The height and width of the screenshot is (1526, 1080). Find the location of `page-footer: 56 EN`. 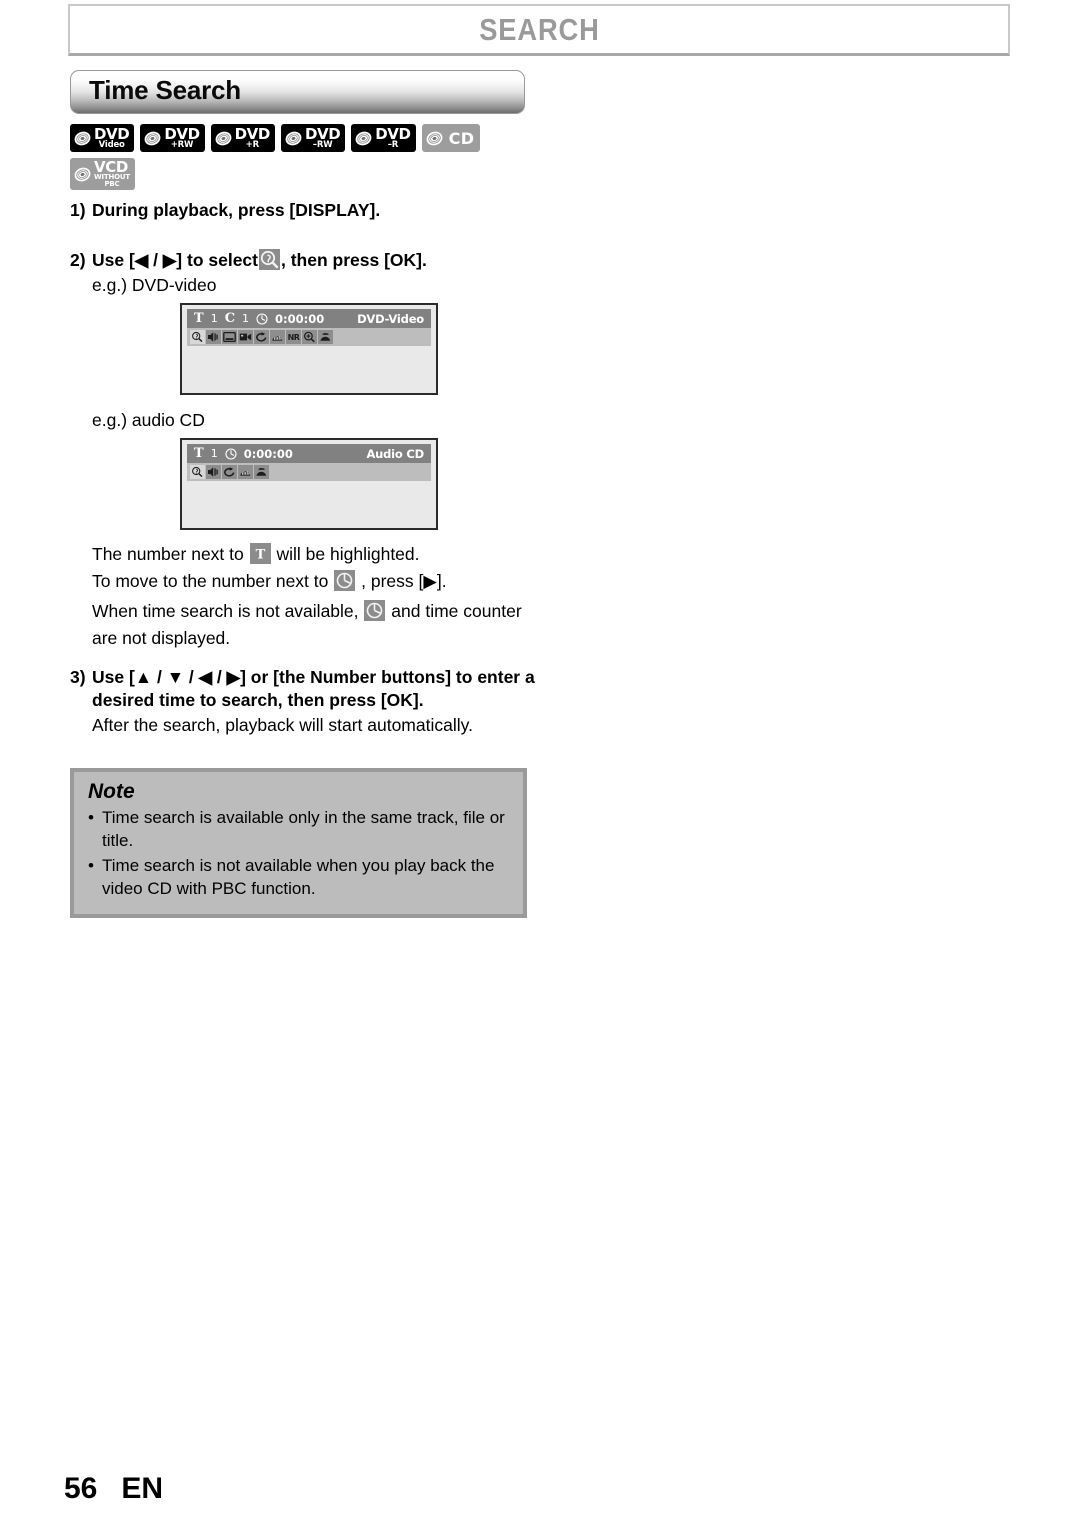

page-footer: 56 EN is located at coordinates (113, 1489).